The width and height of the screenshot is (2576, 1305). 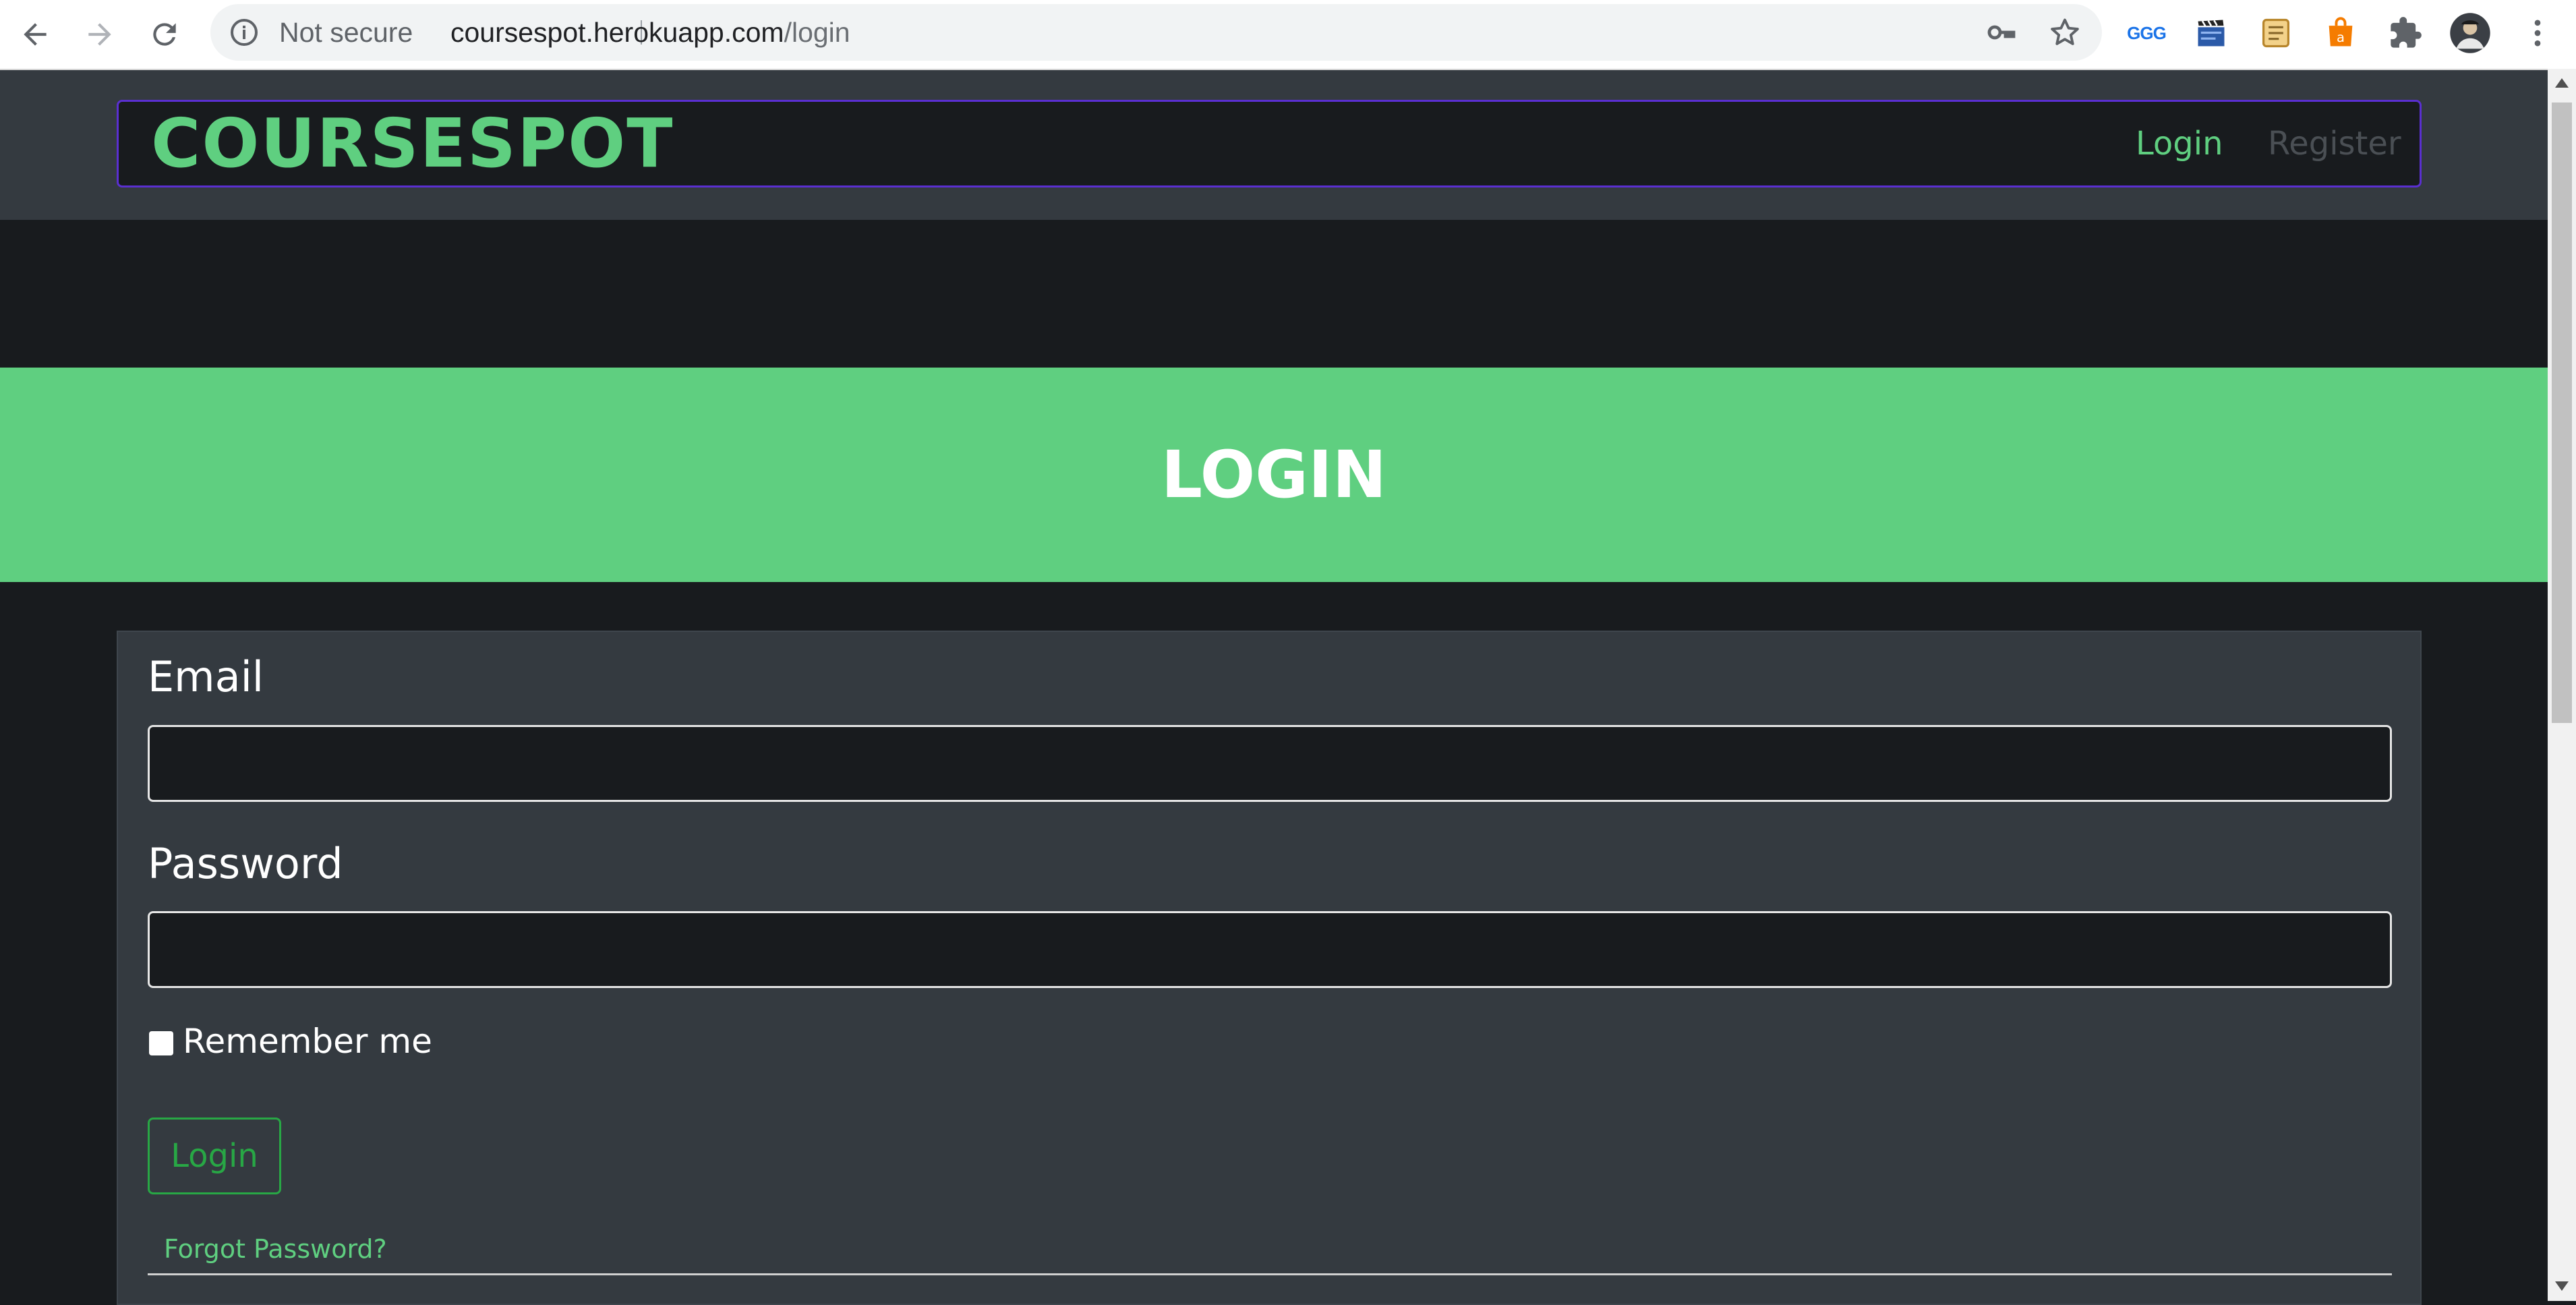 I want to click on svg-text: a, so click(x=2341, y=37).